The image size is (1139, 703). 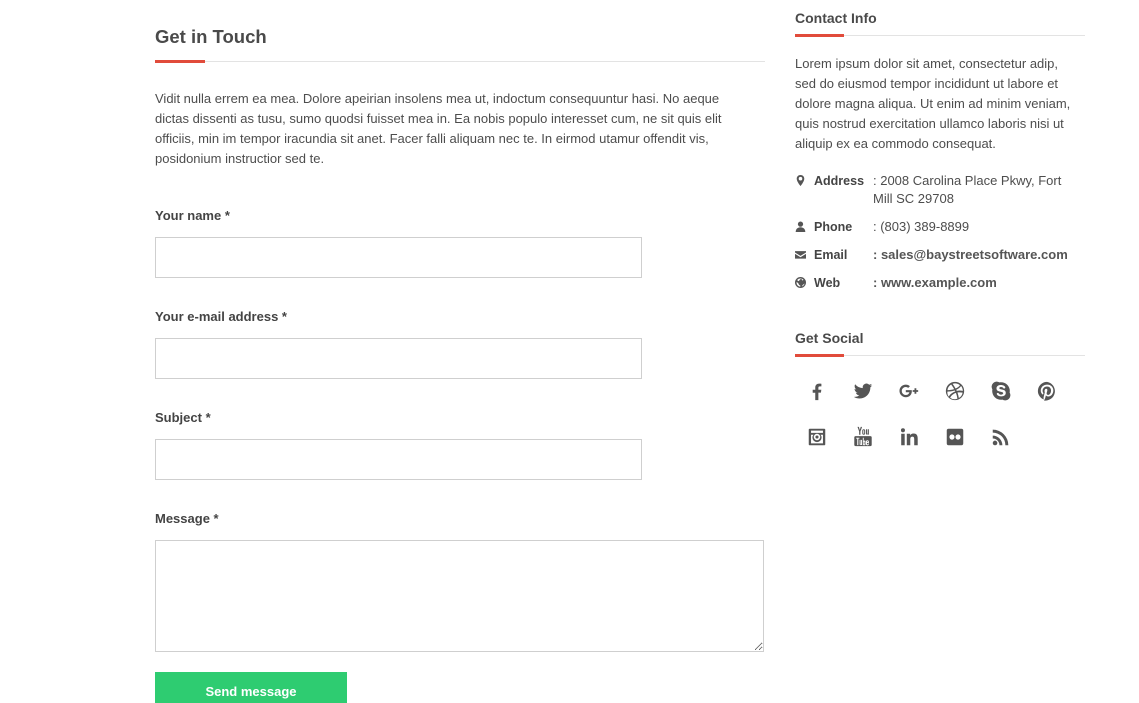 I want to click on contact-info-heading: Contact Info, so click(x=940, y=23).